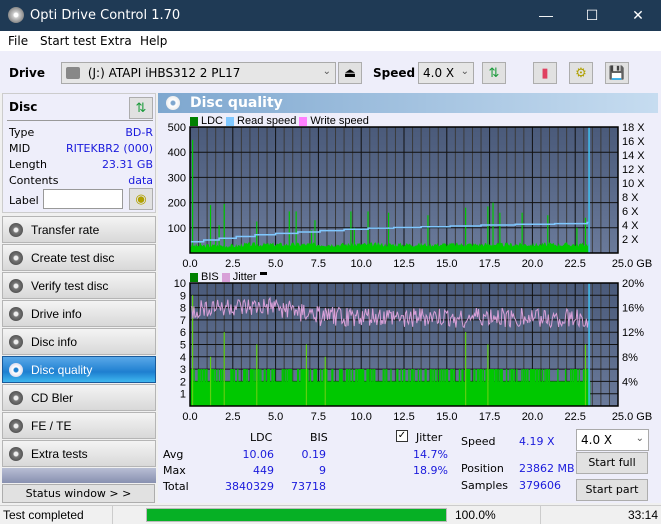 The width and height of the screenshot is (661, 524). Describe the element at coordinates (638, 15) in the screenshot. I see `close-button: ✕` at that location.